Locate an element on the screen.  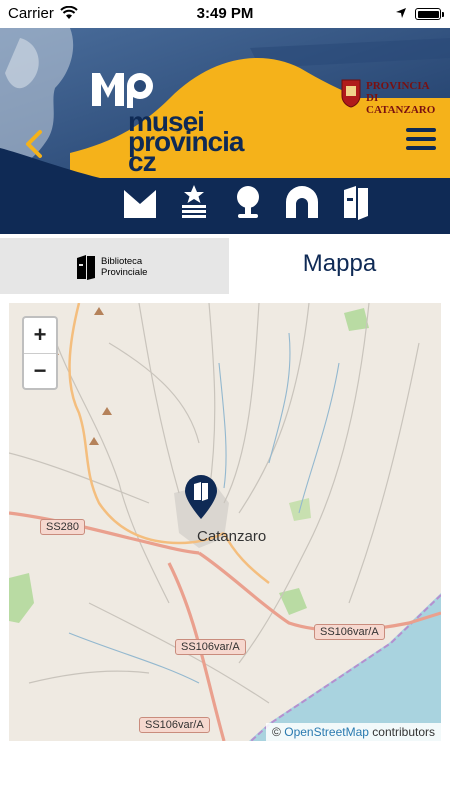
copyright-symbol: © is located at coordinates (276, 732).